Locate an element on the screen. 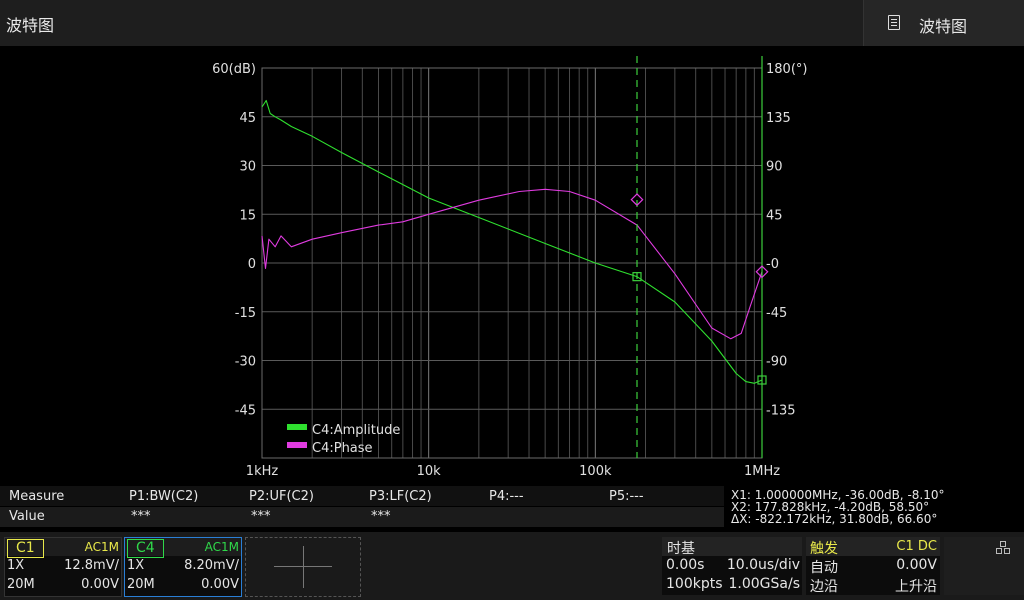 This screenshot has width=1024, height=600. measure-p5: P5:--- is located at coordinates (626, 496).